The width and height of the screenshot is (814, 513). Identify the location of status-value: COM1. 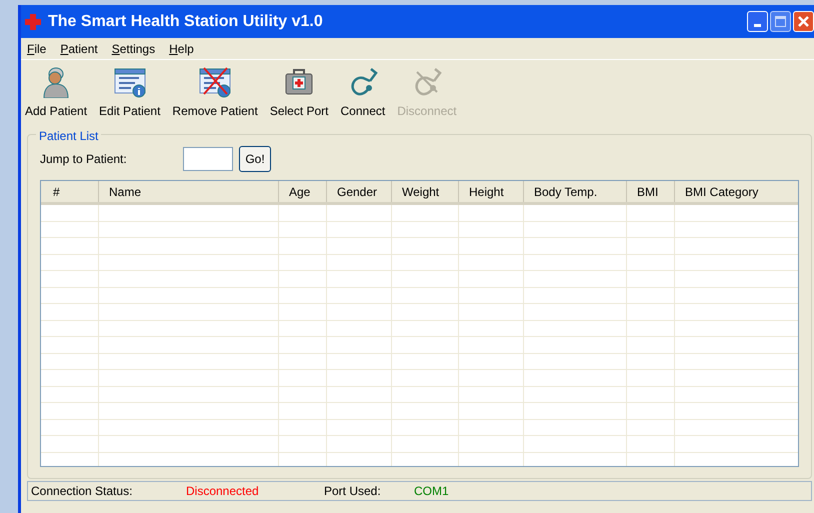
(432, 491).